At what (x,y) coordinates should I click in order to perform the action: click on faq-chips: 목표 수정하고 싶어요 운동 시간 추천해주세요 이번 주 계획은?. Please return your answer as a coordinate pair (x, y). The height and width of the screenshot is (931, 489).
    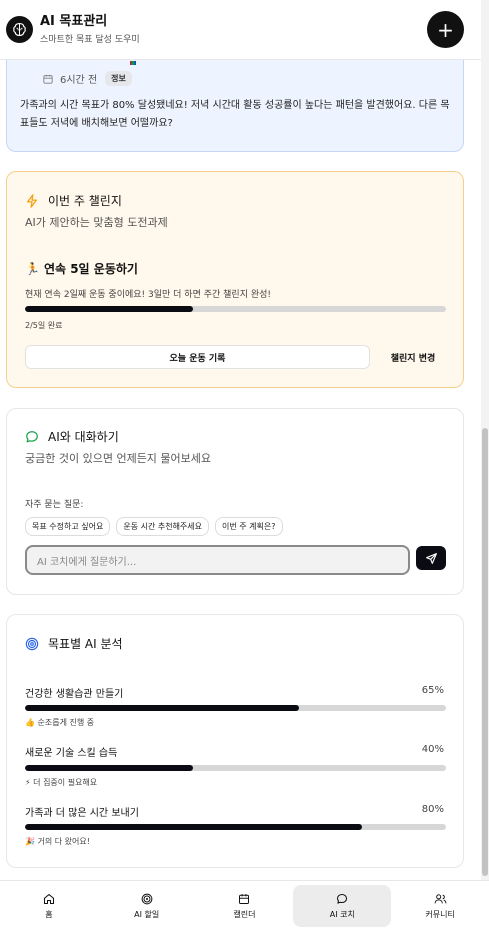
    Looking at the image, I should click on (154, 526).